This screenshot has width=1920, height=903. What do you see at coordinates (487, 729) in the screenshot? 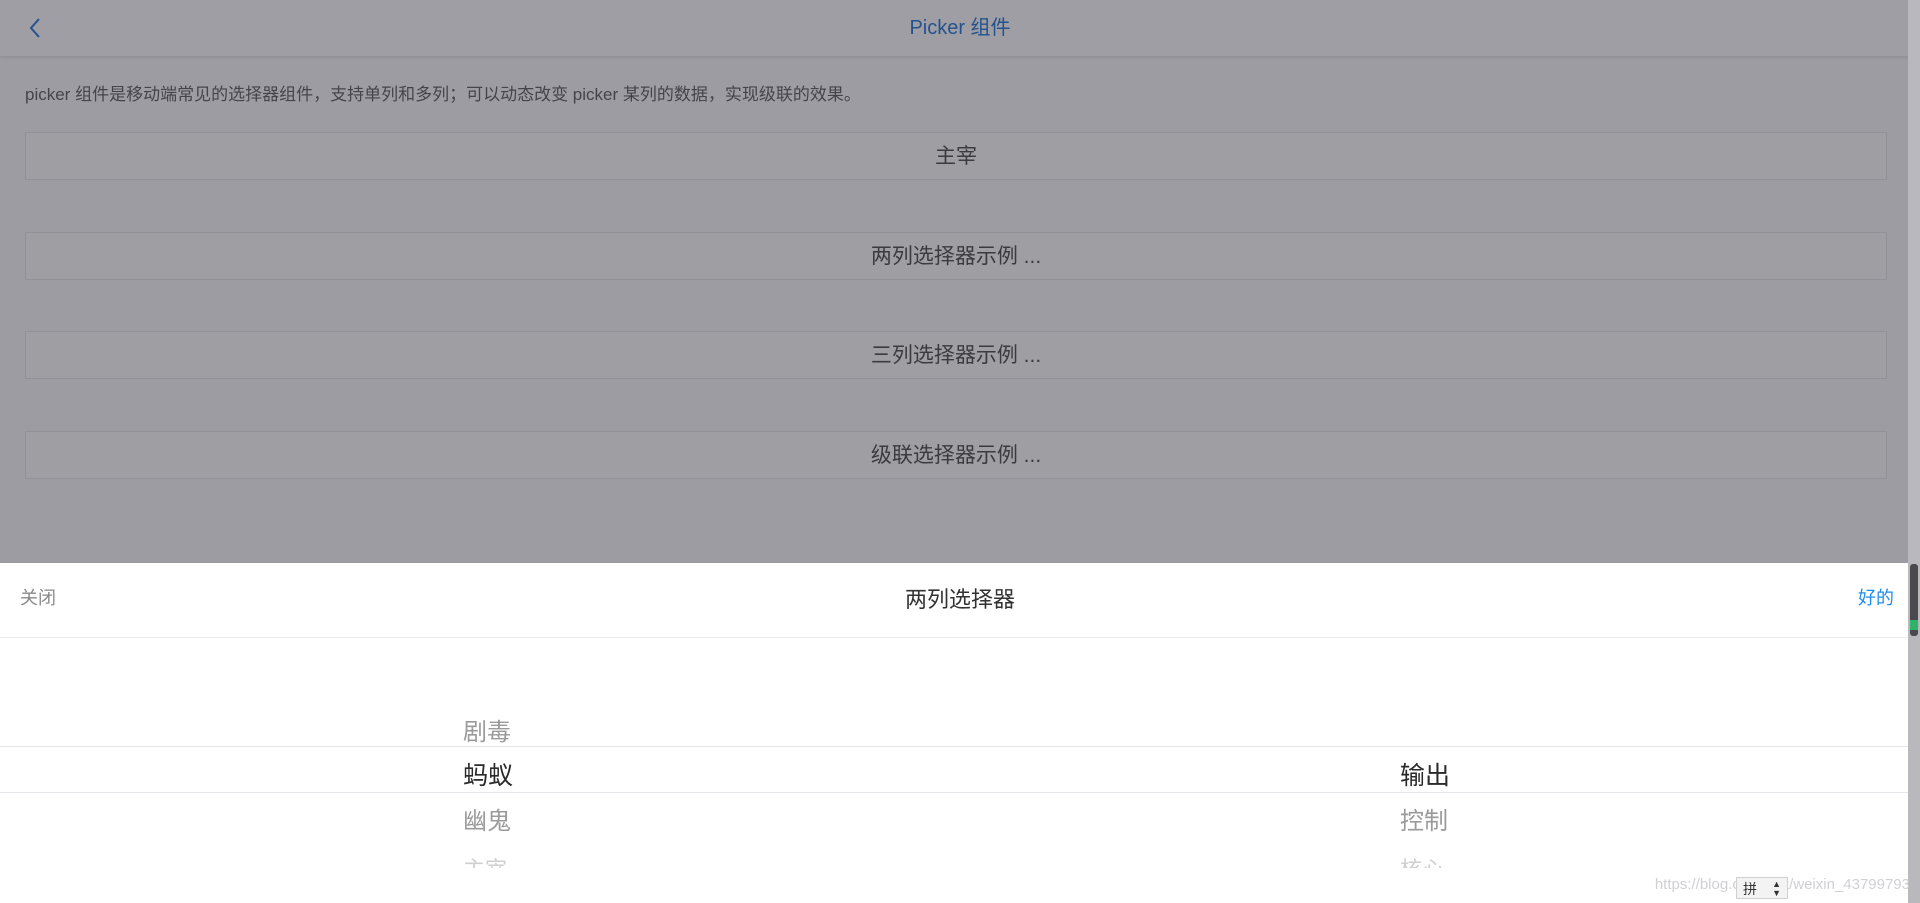
I see `picker-option: 剧毒` at bounding box center [487, 729].